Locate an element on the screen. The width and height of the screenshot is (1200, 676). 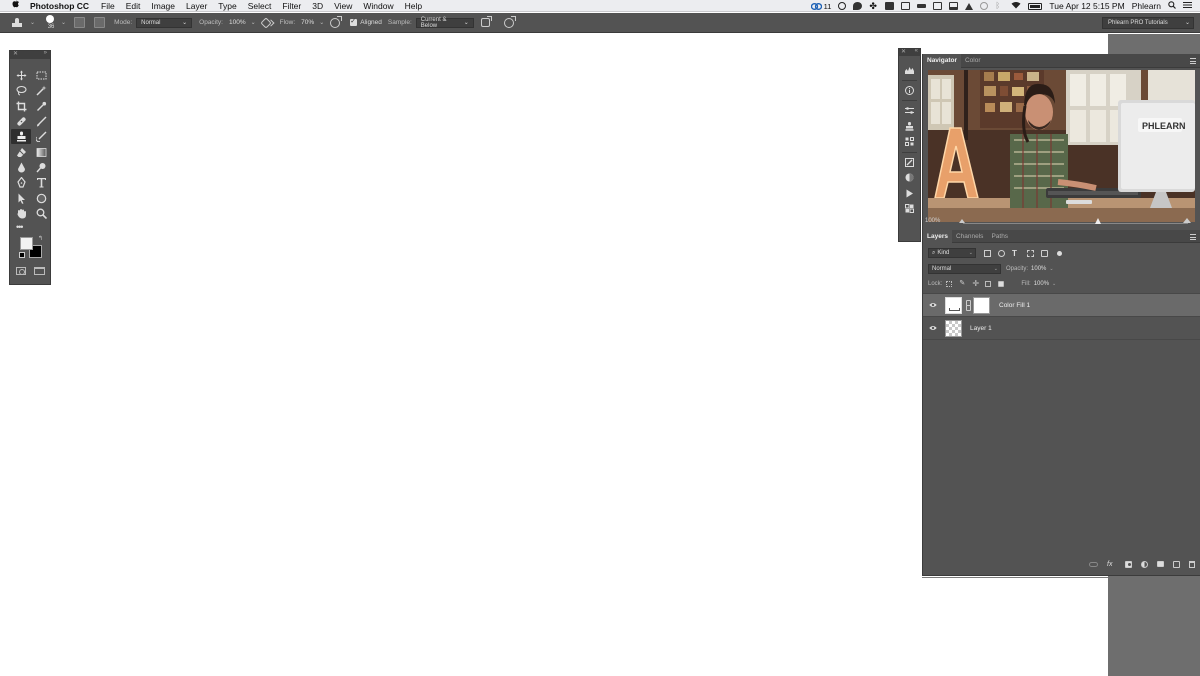
tools-panel-header: ✕ » is located at coordinates (30, 54).